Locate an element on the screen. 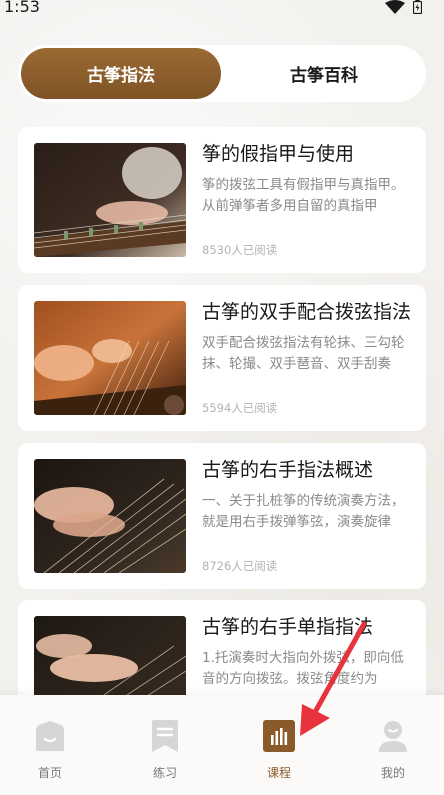  nav-home: 首页 is located at coordinates (50, 751).